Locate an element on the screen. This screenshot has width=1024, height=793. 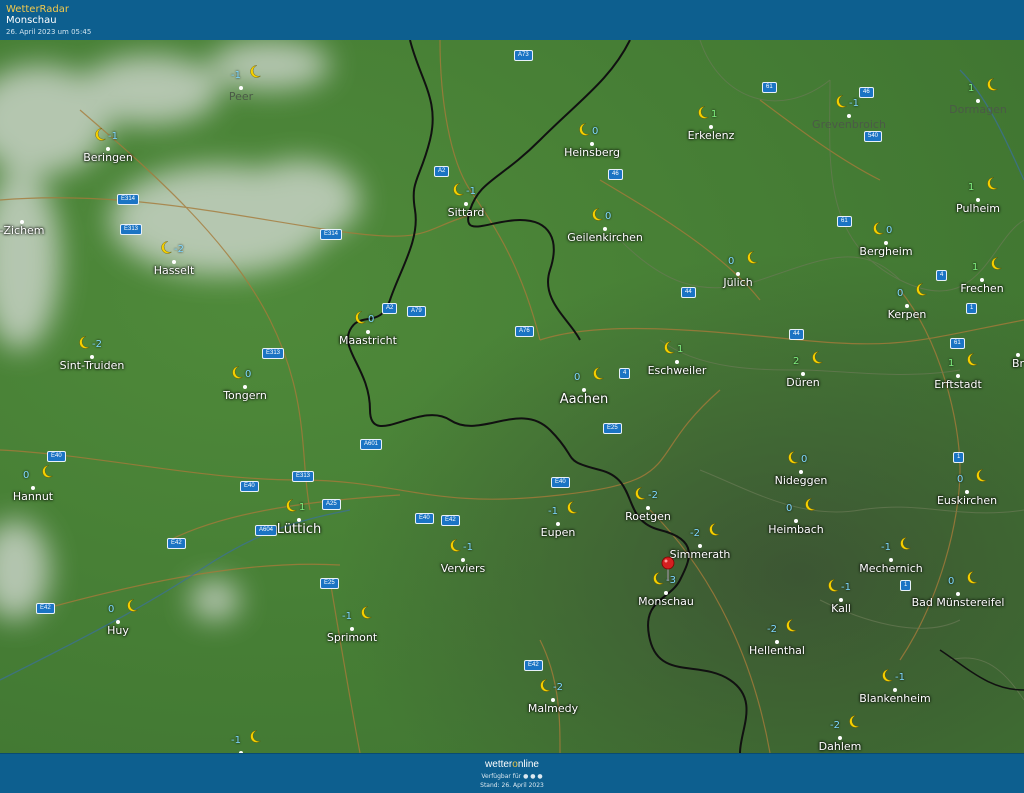
station-name: Pulheim is located at coordinates (978, 208).